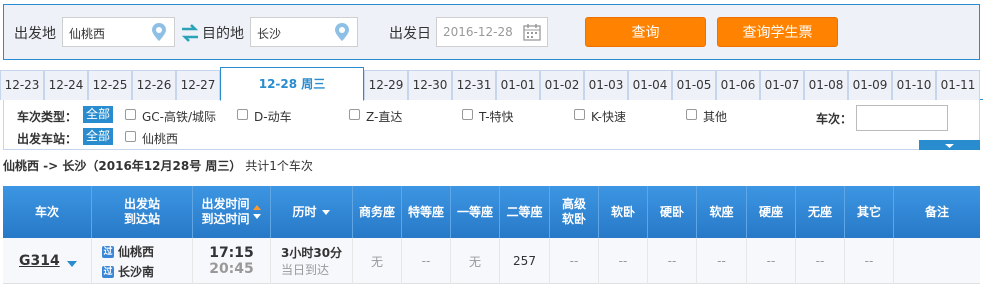 This screenshot has width=983, height=284. What do you see at coordinates (937, 261) in the screenshot?
I see `remark-cell` at bounding box center [937, 261].